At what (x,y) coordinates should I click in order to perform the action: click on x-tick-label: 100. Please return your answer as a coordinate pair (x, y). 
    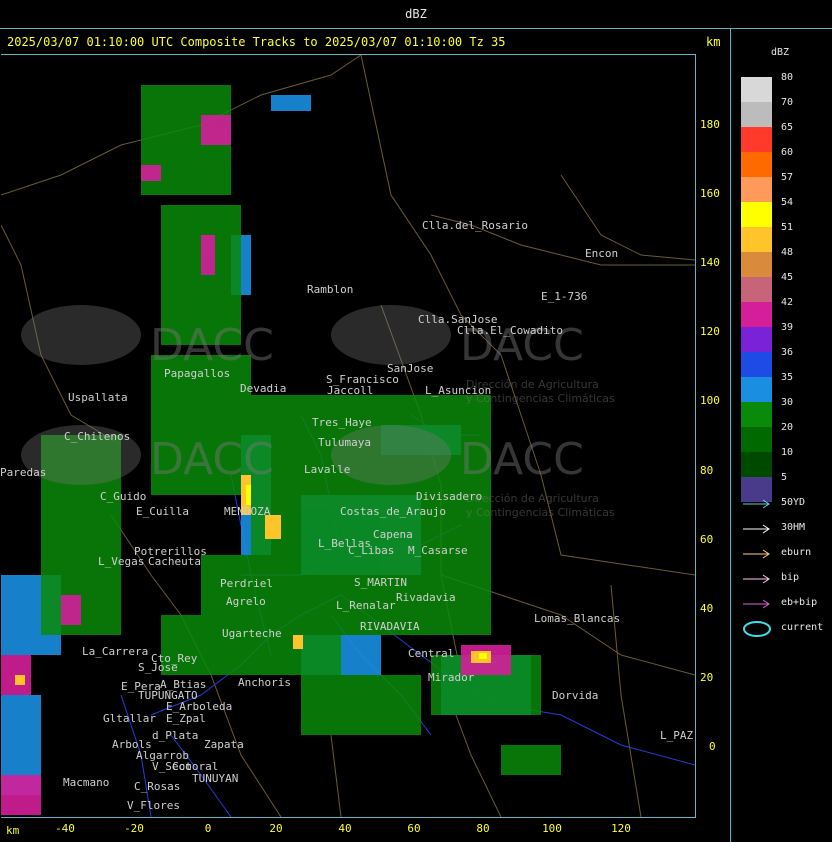
    Looking at the image, I should click on (552, 828).